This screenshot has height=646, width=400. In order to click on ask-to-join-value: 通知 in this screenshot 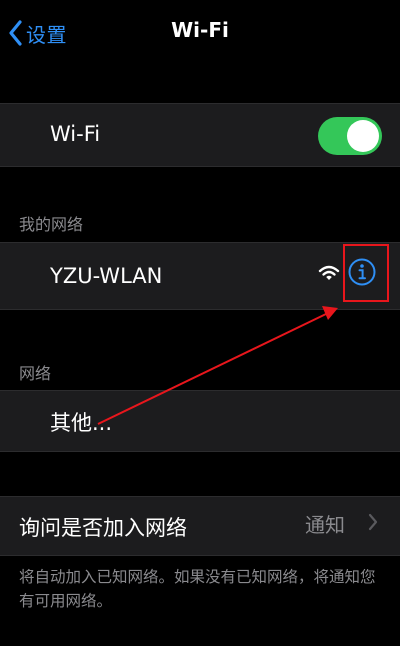, I will do `click(325, 525)`.